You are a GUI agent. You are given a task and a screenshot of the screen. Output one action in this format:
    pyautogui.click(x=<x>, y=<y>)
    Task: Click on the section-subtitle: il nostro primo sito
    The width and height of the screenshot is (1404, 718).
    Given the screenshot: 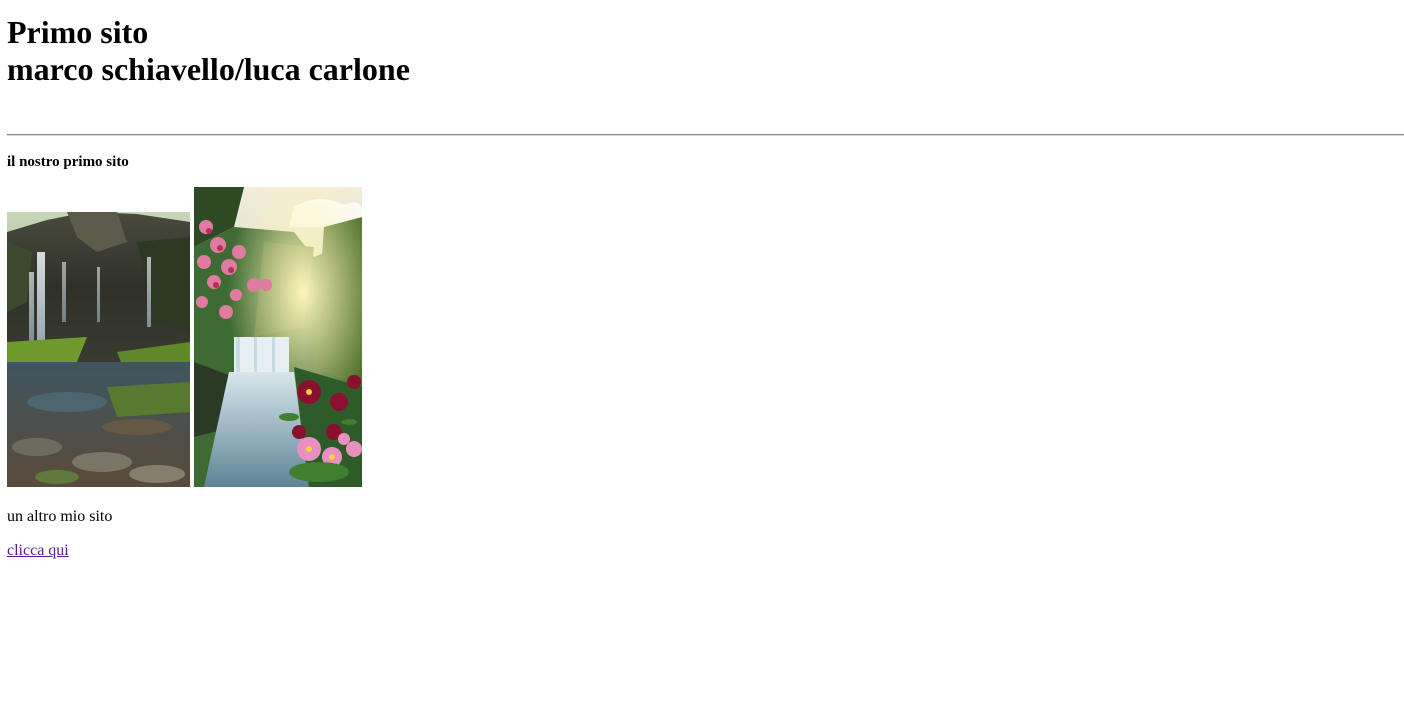 What is the action you would take?
    pyautogui.click(x=68, y=162)
    